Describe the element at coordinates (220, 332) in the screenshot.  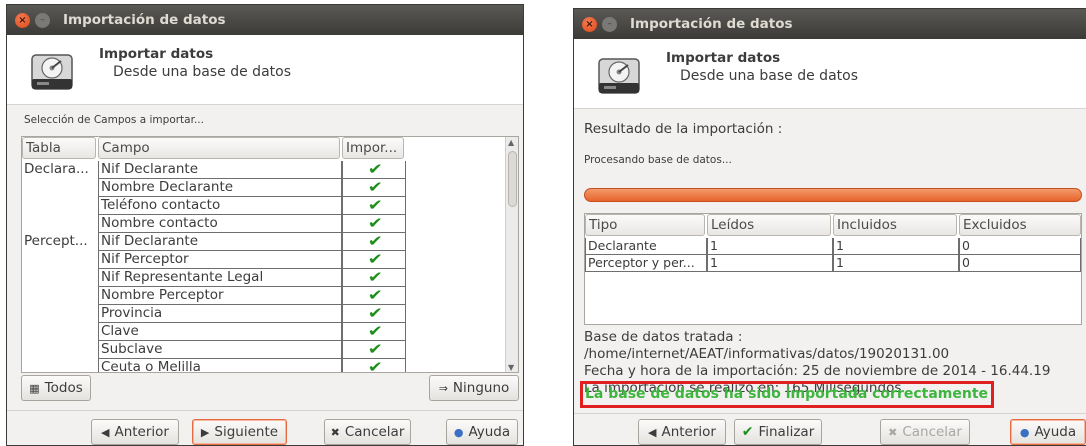
I see `cell-campo: Clave` at that location.